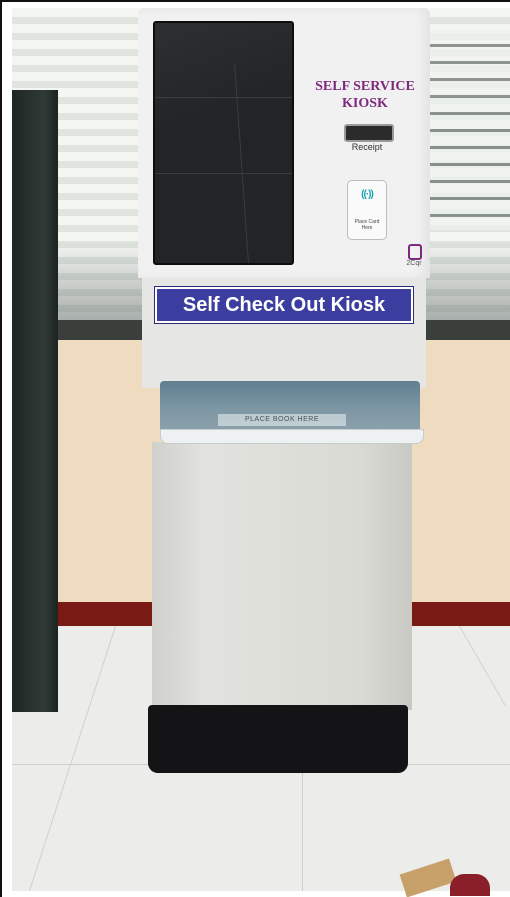 This screenshot has height=897, width=510. What do you see at coordinates (35, 401) in the screenshot?
I see `dark-door` at bounding box center [35, 401].